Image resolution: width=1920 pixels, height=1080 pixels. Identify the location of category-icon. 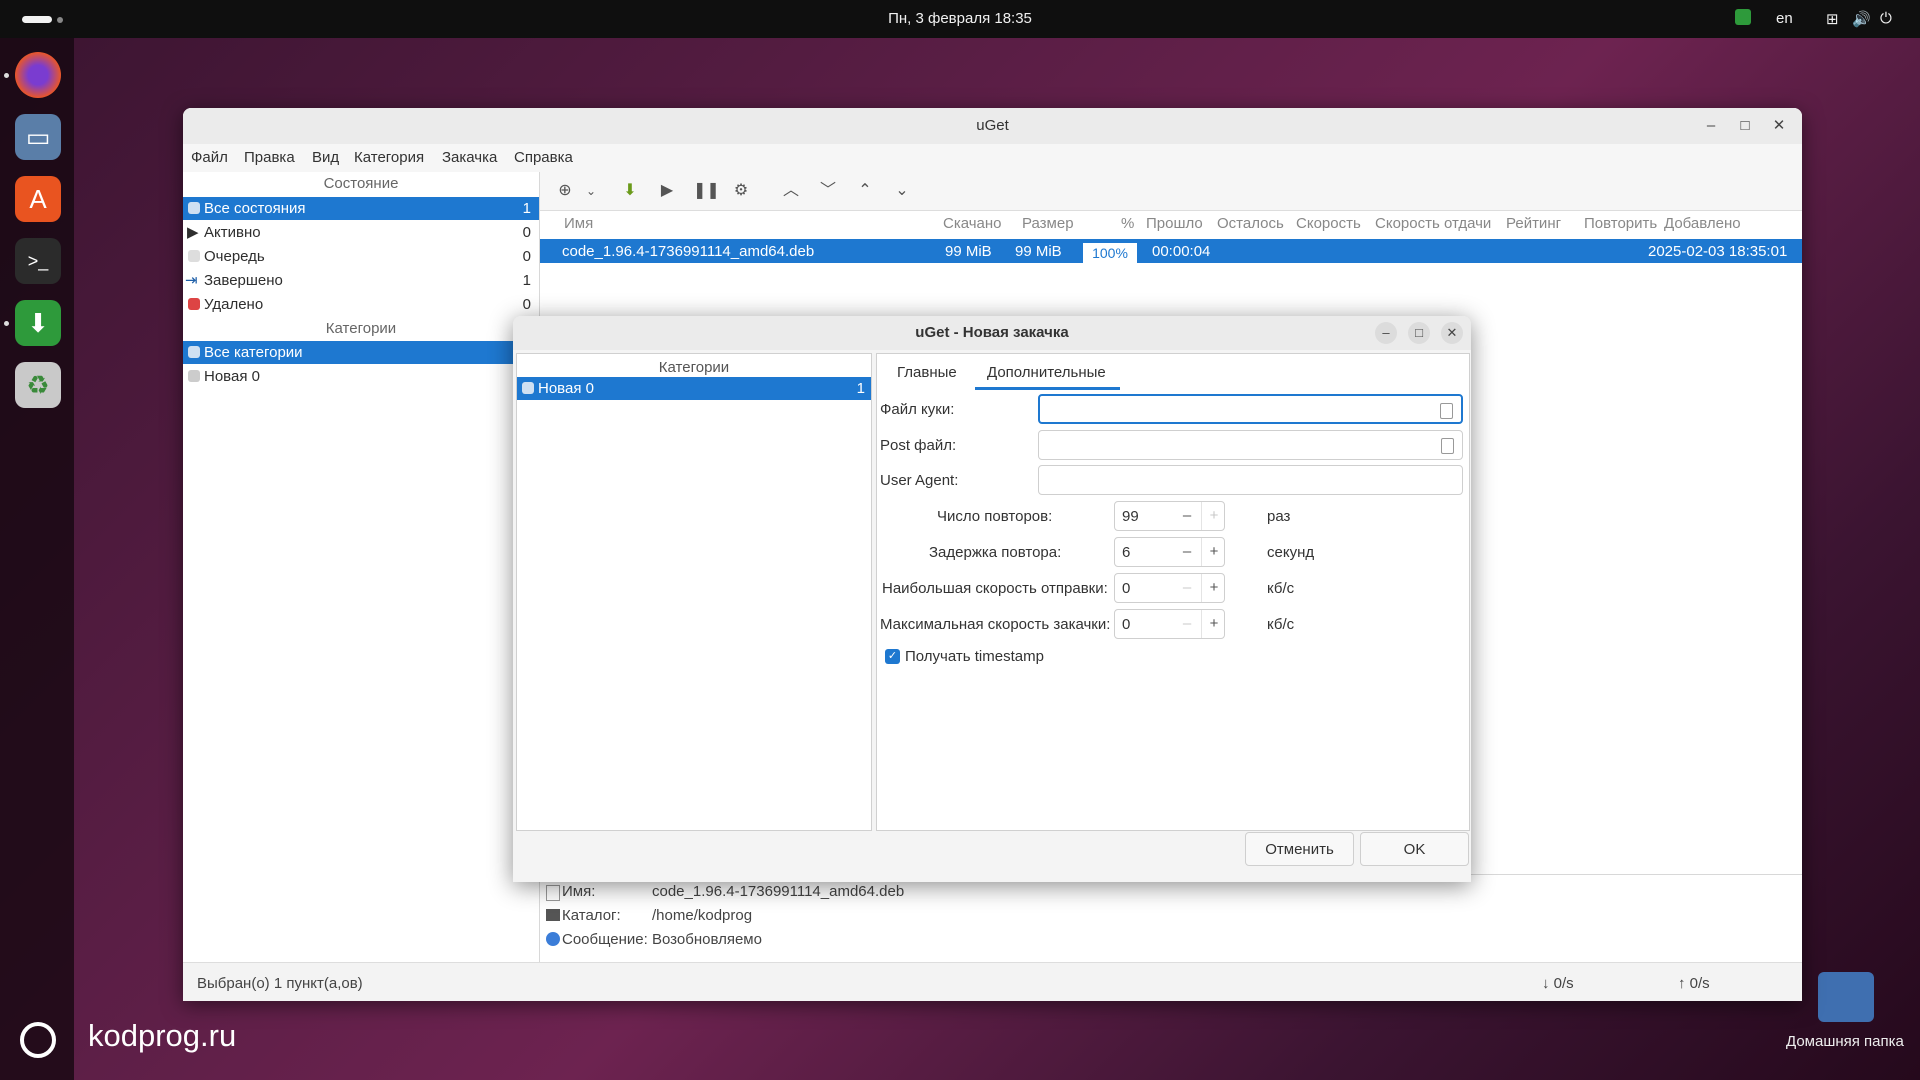
(194, 376).